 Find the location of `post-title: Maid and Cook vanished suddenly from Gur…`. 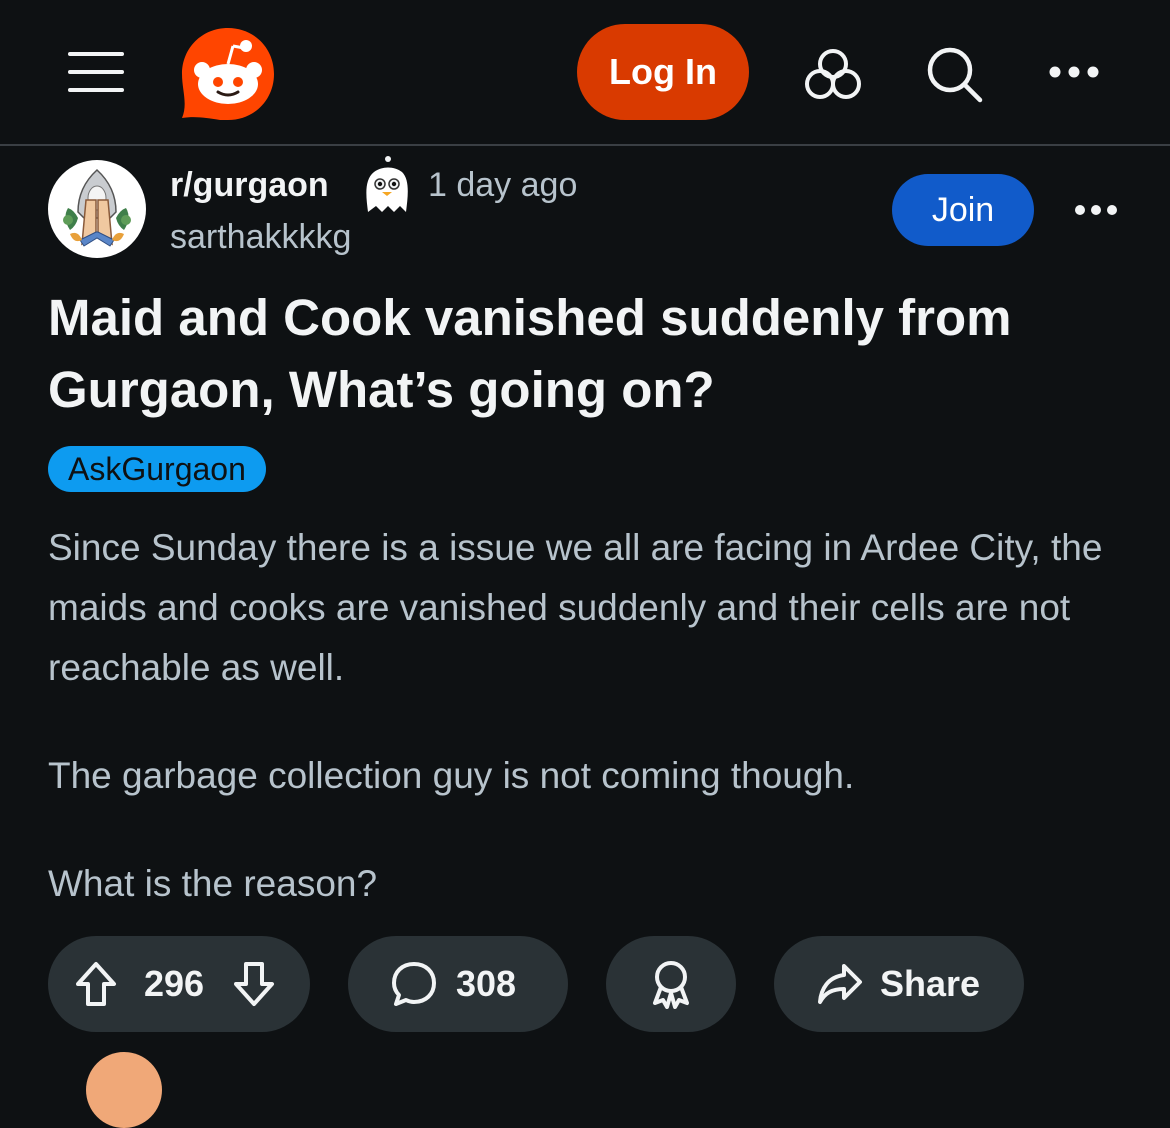

post-title: Maid and Cook vanished suddenly from Gur… is located at coordinates (588, 354).